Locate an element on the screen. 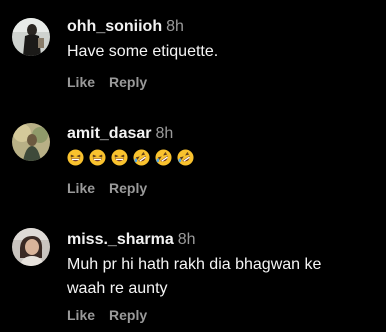 The width and height of the screenshot is (386, 332). comment-username: miss._sharma is located at coordinates (120, 239).